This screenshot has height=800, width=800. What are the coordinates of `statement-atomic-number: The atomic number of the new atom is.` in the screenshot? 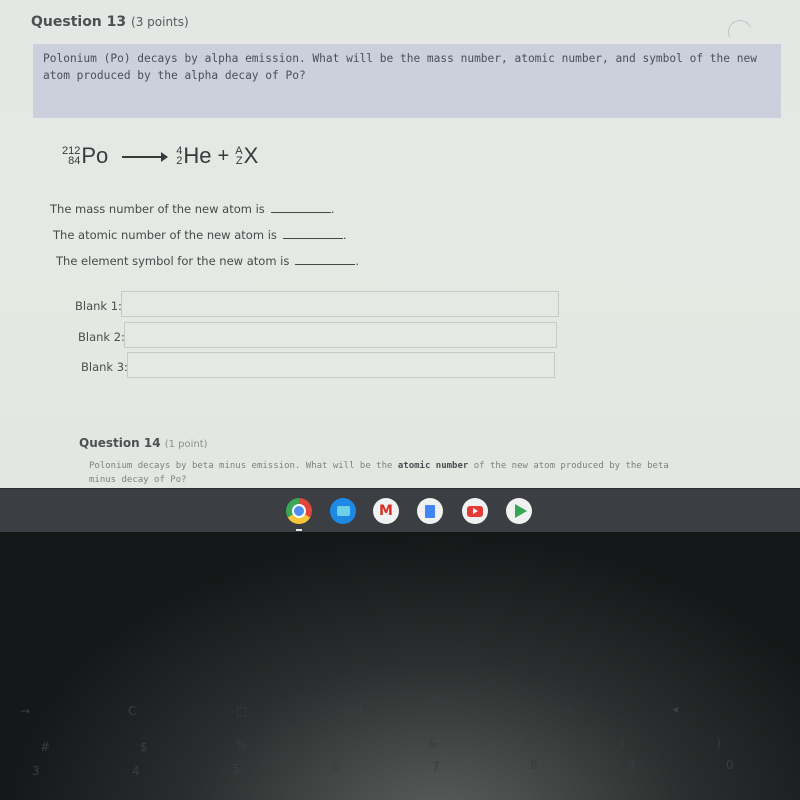 It's located at (200, 235).